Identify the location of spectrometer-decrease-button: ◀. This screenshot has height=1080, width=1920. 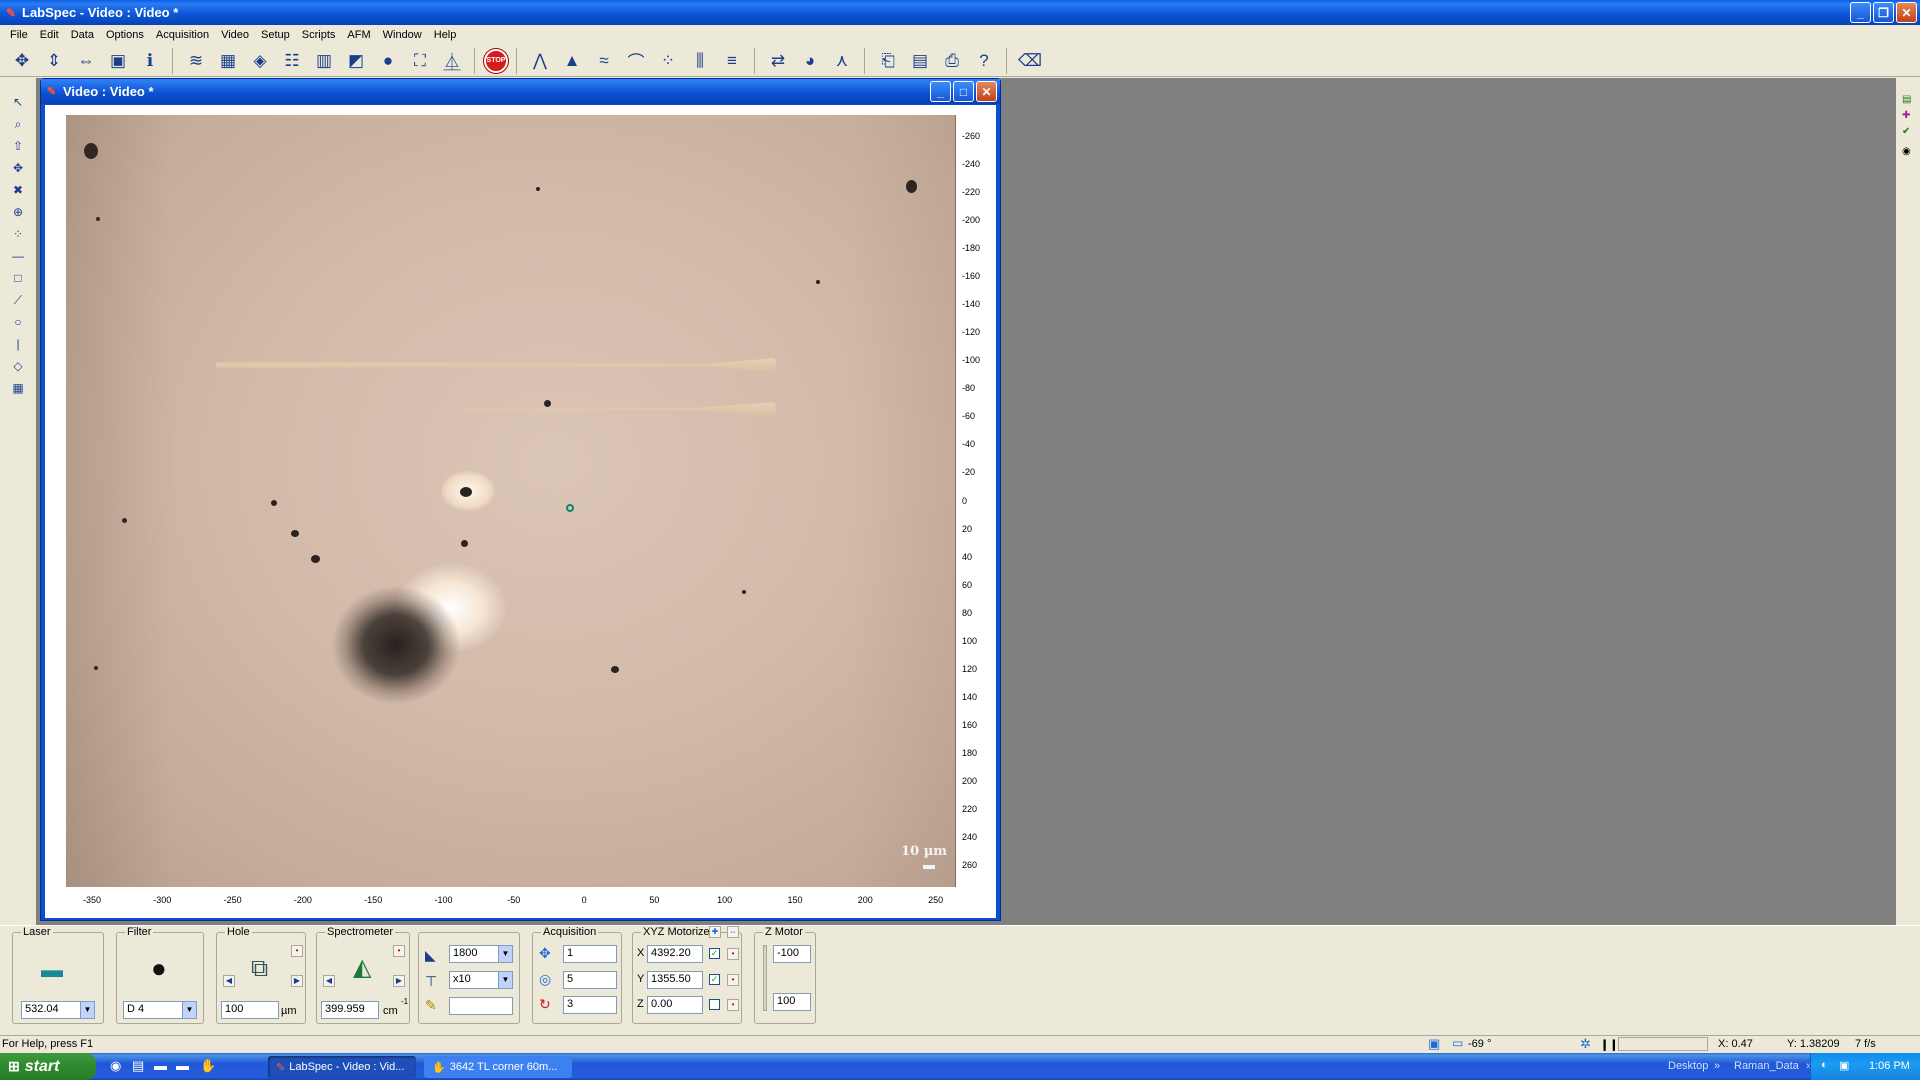
(329, 981).